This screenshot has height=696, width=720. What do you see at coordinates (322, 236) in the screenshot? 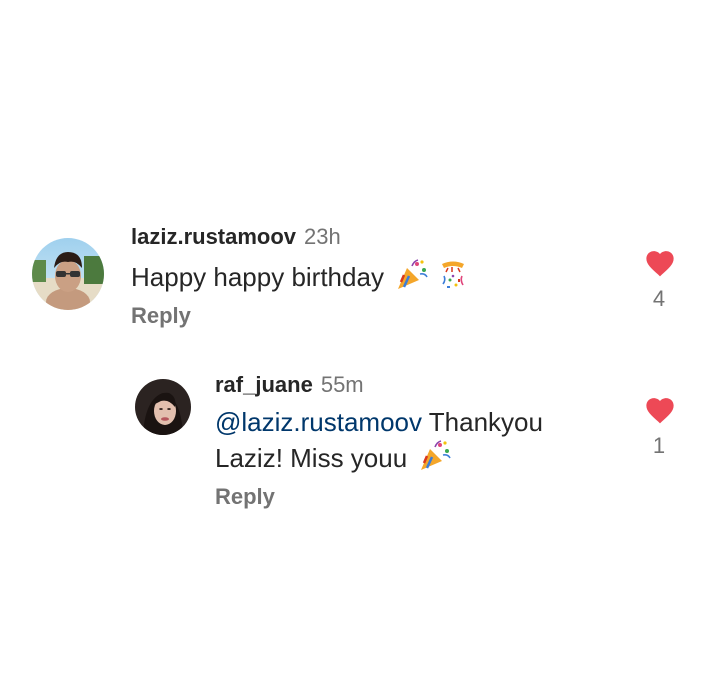
I see `comment-timestamp: 23h` at bounding box center [322, 236].